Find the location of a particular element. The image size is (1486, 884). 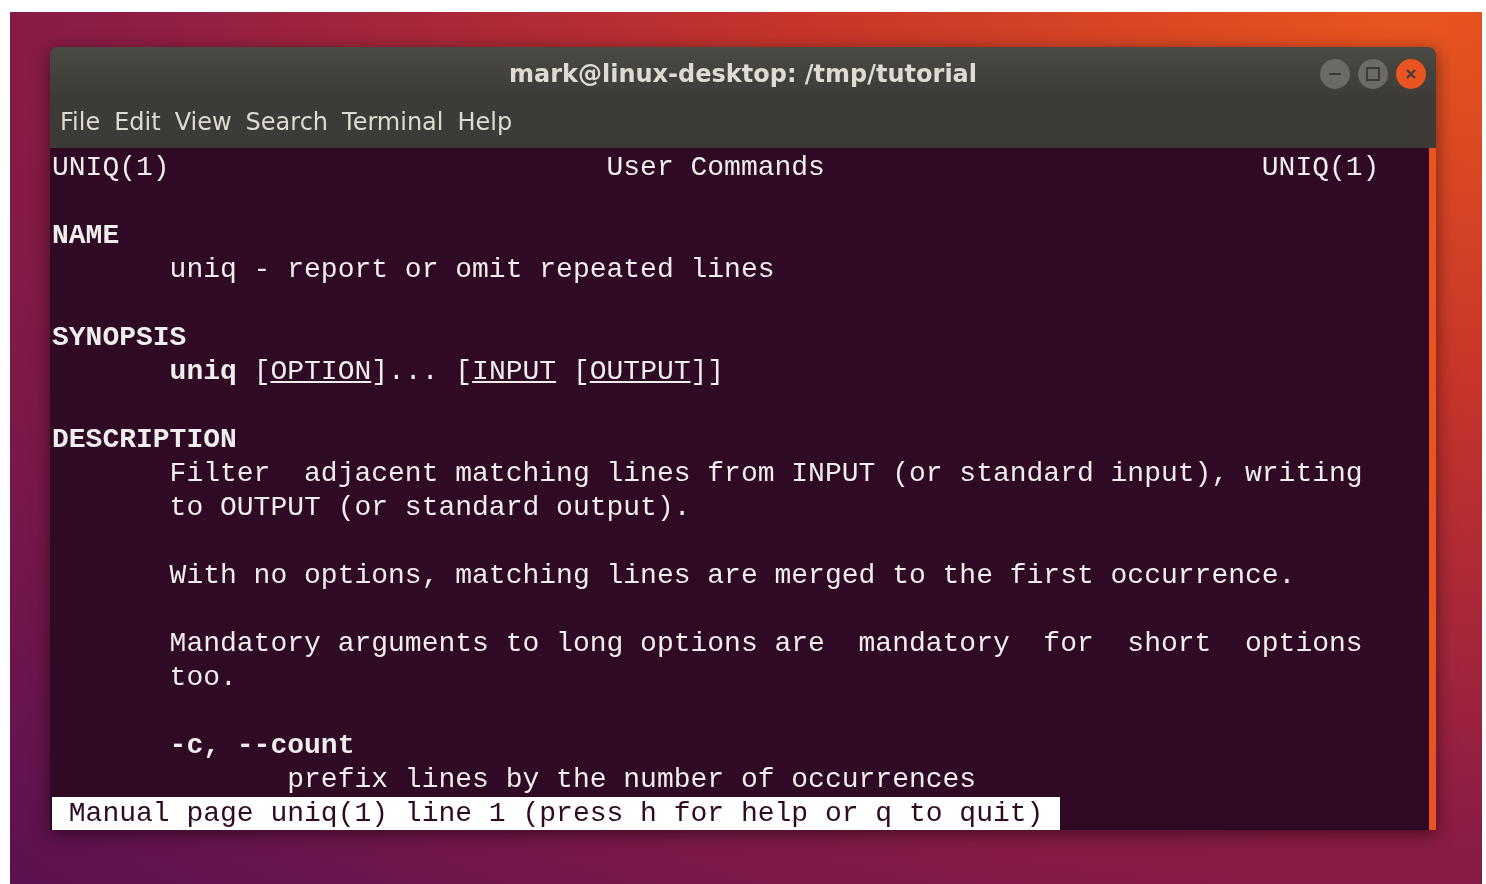

menu-item: Help is located at coordinates (485, 124).